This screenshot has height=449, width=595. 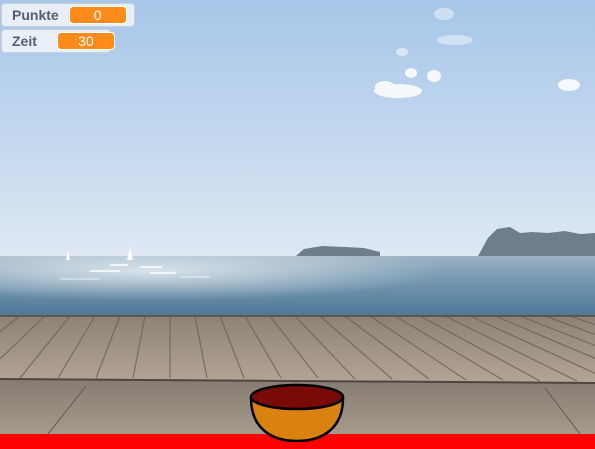 What do you see at coordinates (85, 41) in the screenshot?
I see `time-value: 30` at bounding box center [85, 41].